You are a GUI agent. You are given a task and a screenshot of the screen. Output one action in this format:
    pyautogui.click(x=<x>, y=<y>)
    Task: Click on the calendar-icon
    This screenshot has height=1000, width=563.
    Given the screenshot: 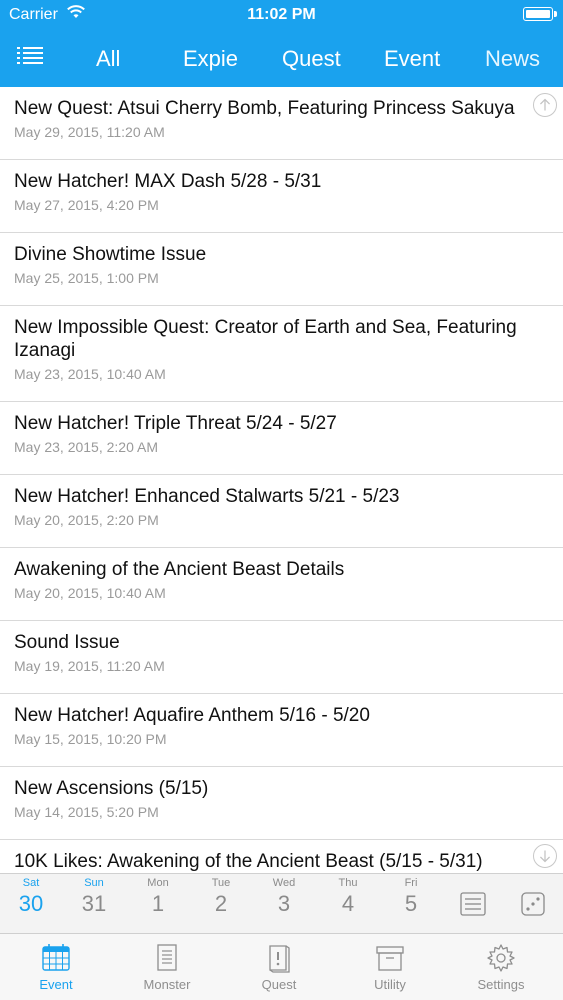 What is the action you would take?
    pyautogui.click(x=56, y=957)
    